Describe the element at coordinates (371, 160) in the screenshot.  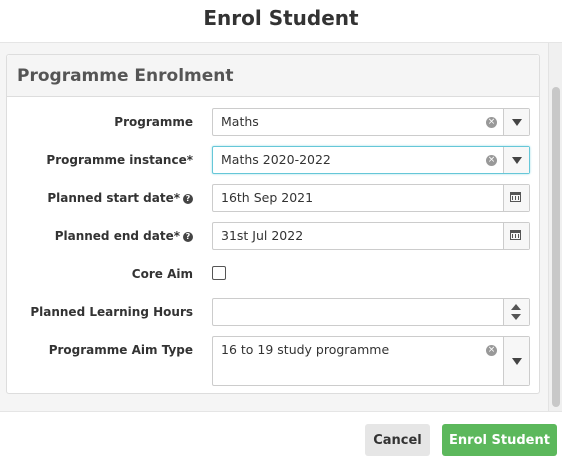
I see `programme-instance-select: Maths 2020-2022 ×` at that location.